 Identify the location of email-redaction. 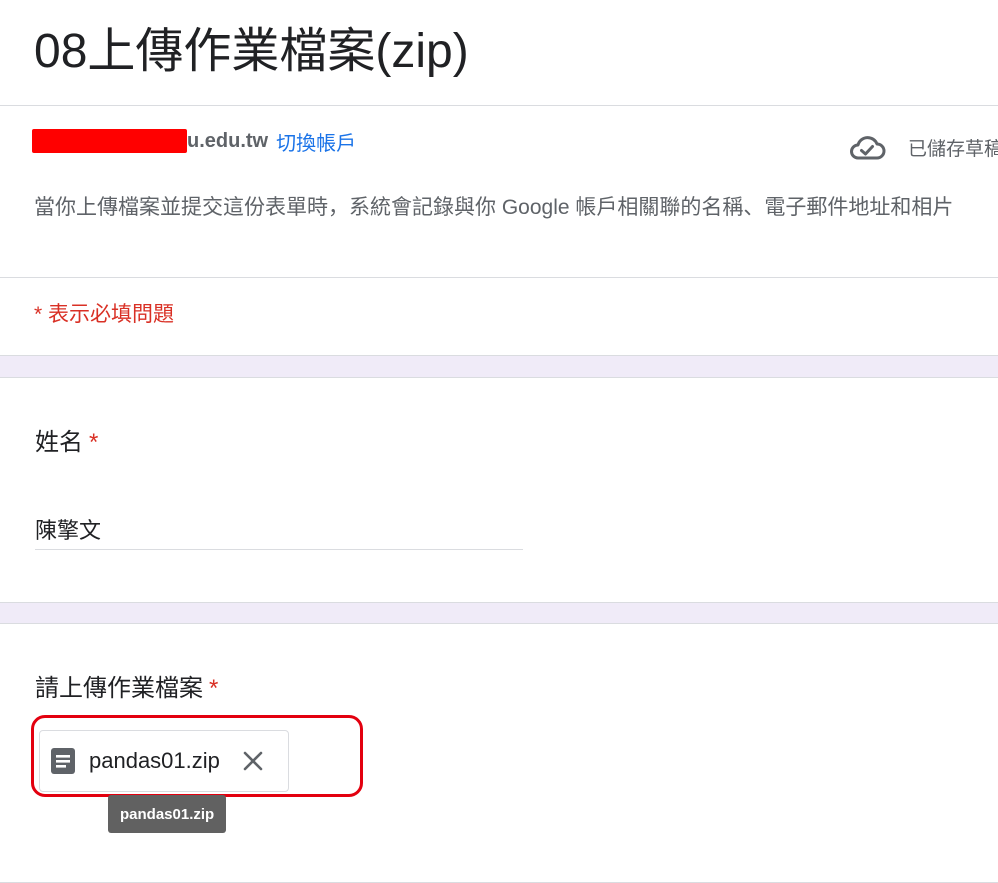
(109, 141).